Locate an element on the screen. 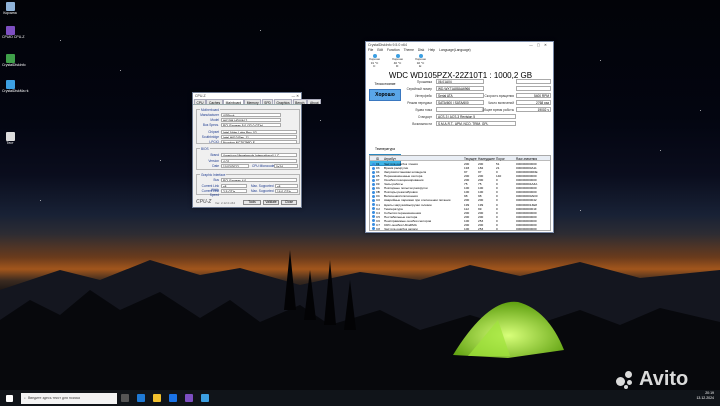 Image resolution: width=720 pixels, height=406 pixels. tab-cpu: CPU is located at coordinates (200, 102).